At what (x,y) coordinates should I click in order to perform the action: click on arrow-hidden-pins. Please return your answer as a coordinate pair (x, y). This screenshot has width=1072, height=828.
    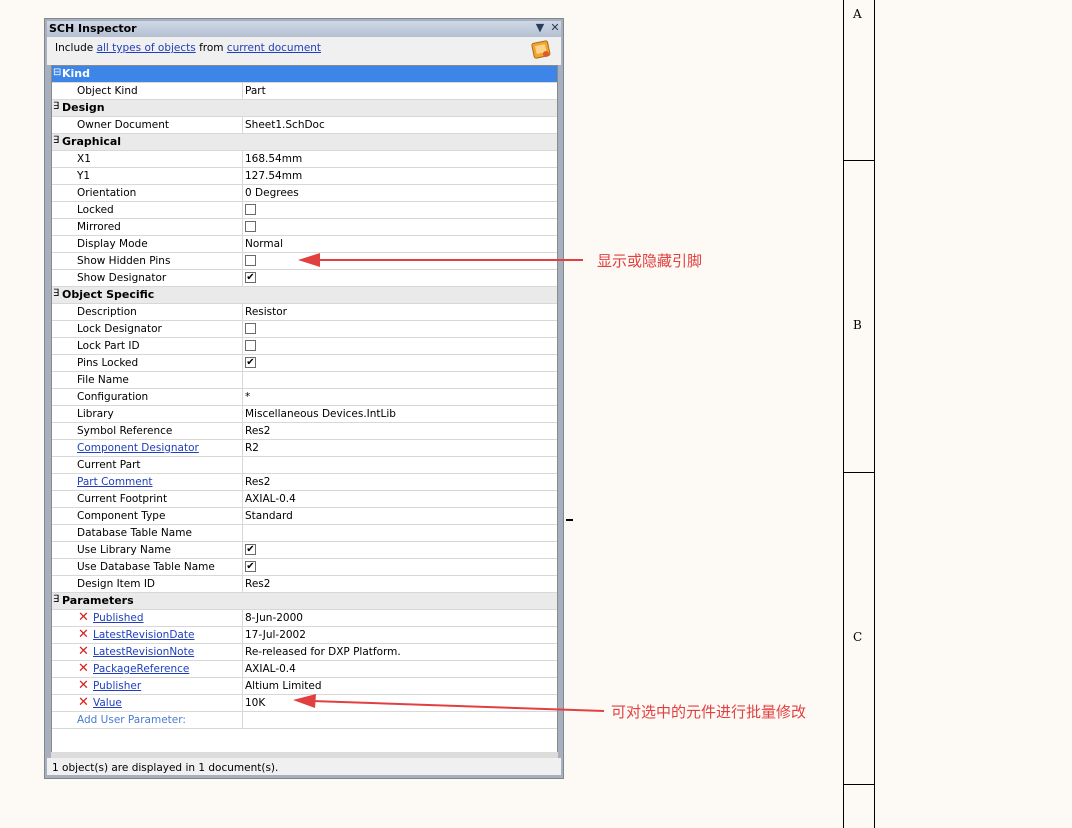
    Looking at the image, I should click on (440, 260).